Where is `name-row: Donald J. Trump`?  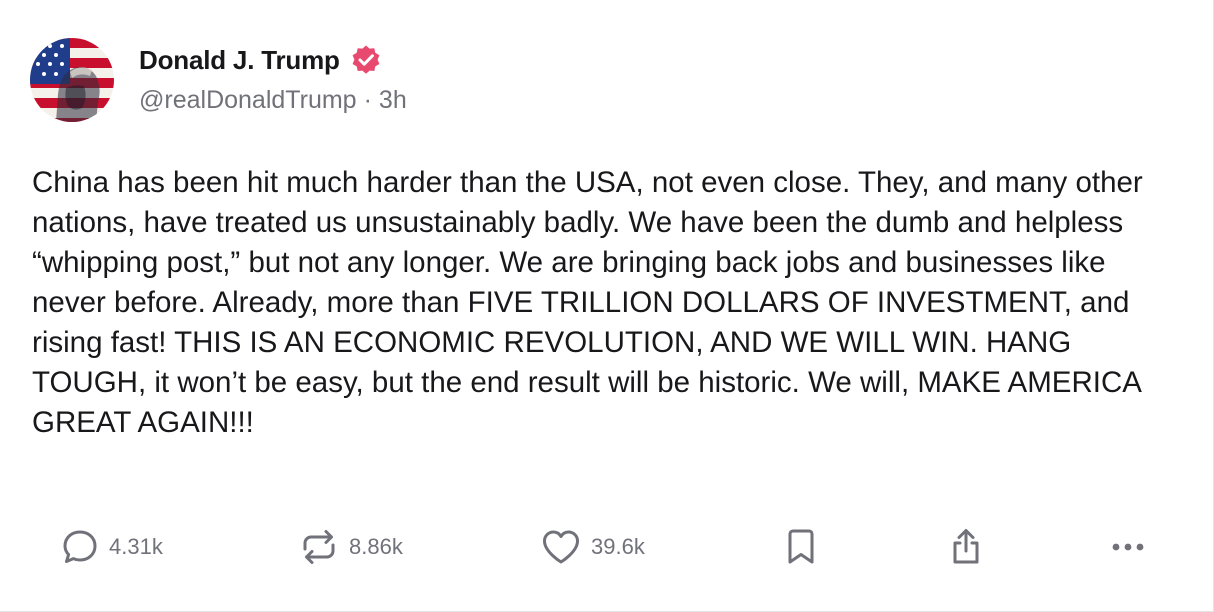 name-row: Donald J. Trump is located at coordinates (273, 60).